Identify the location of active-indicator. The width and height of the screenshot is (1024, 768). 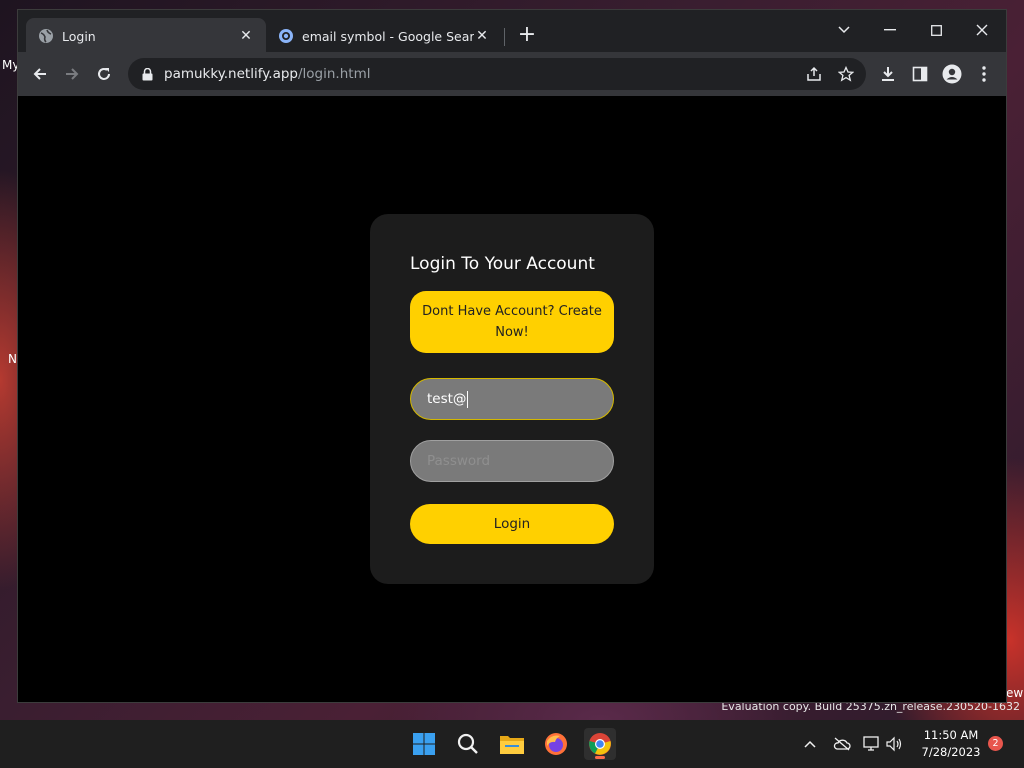
(600, 757).